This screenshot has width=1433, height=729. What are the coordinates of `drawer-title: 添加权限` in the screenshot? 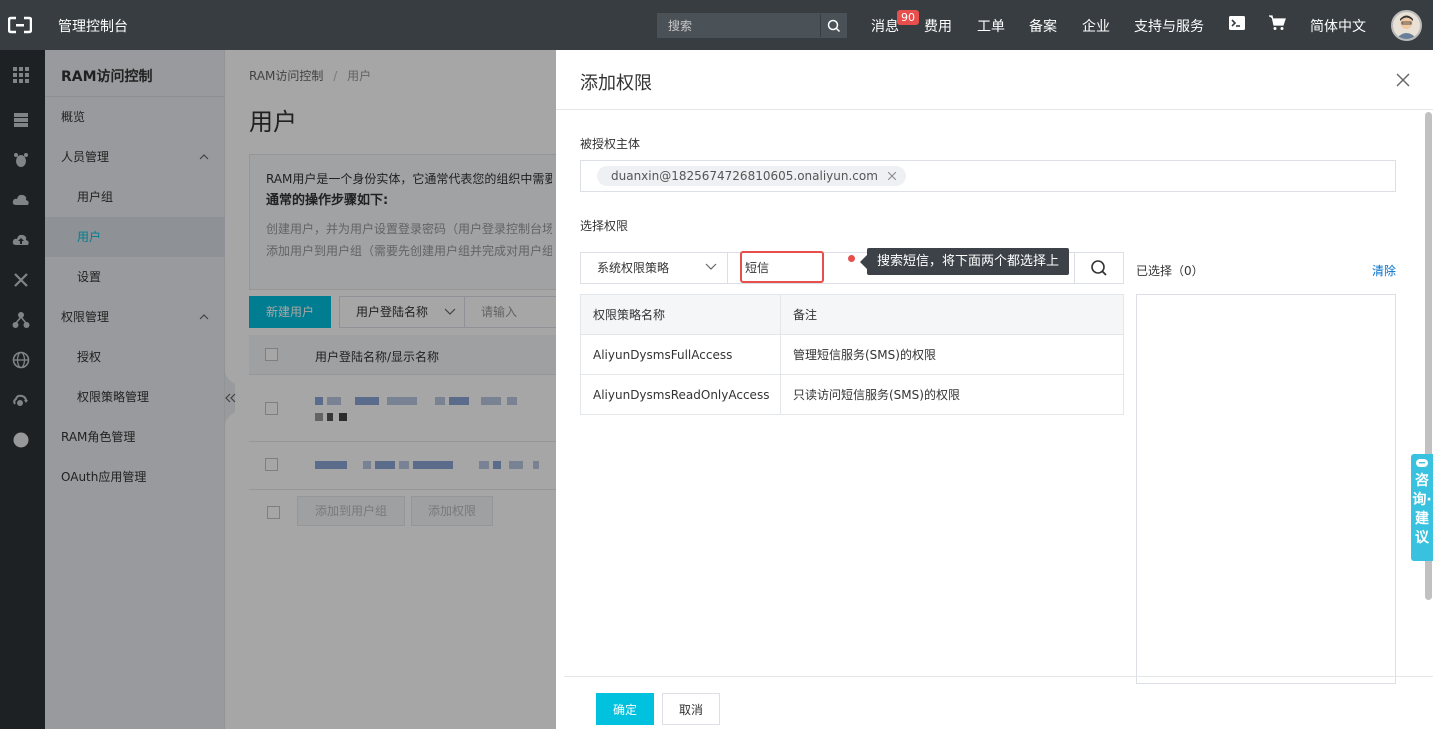 It's located at (616, 83).